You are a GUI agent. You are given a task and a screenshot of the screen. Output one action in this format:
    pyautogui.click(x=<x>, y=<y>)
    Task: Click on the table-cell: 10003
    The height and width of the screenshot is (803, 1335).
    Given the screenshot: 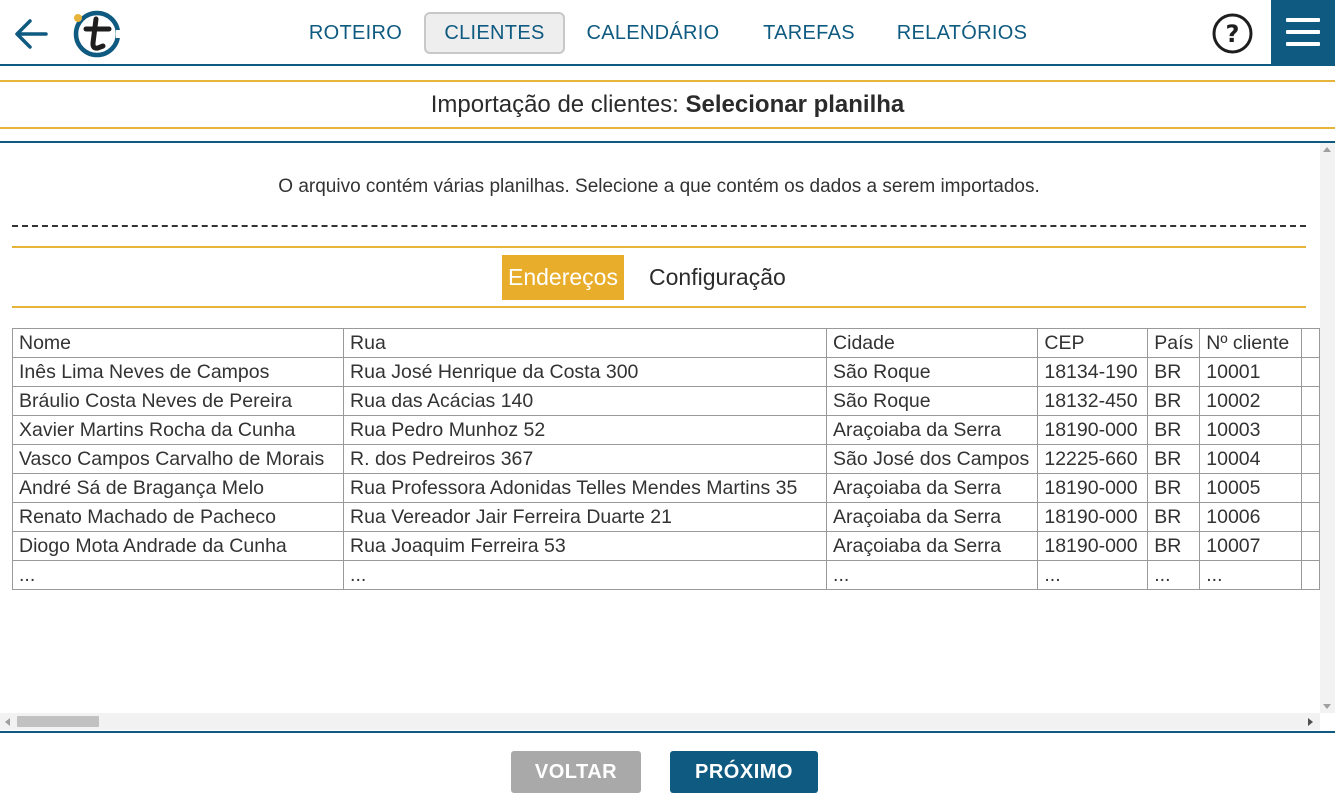 What is the action you would take?
    pyautogui.click(x=1250, y=430)
    